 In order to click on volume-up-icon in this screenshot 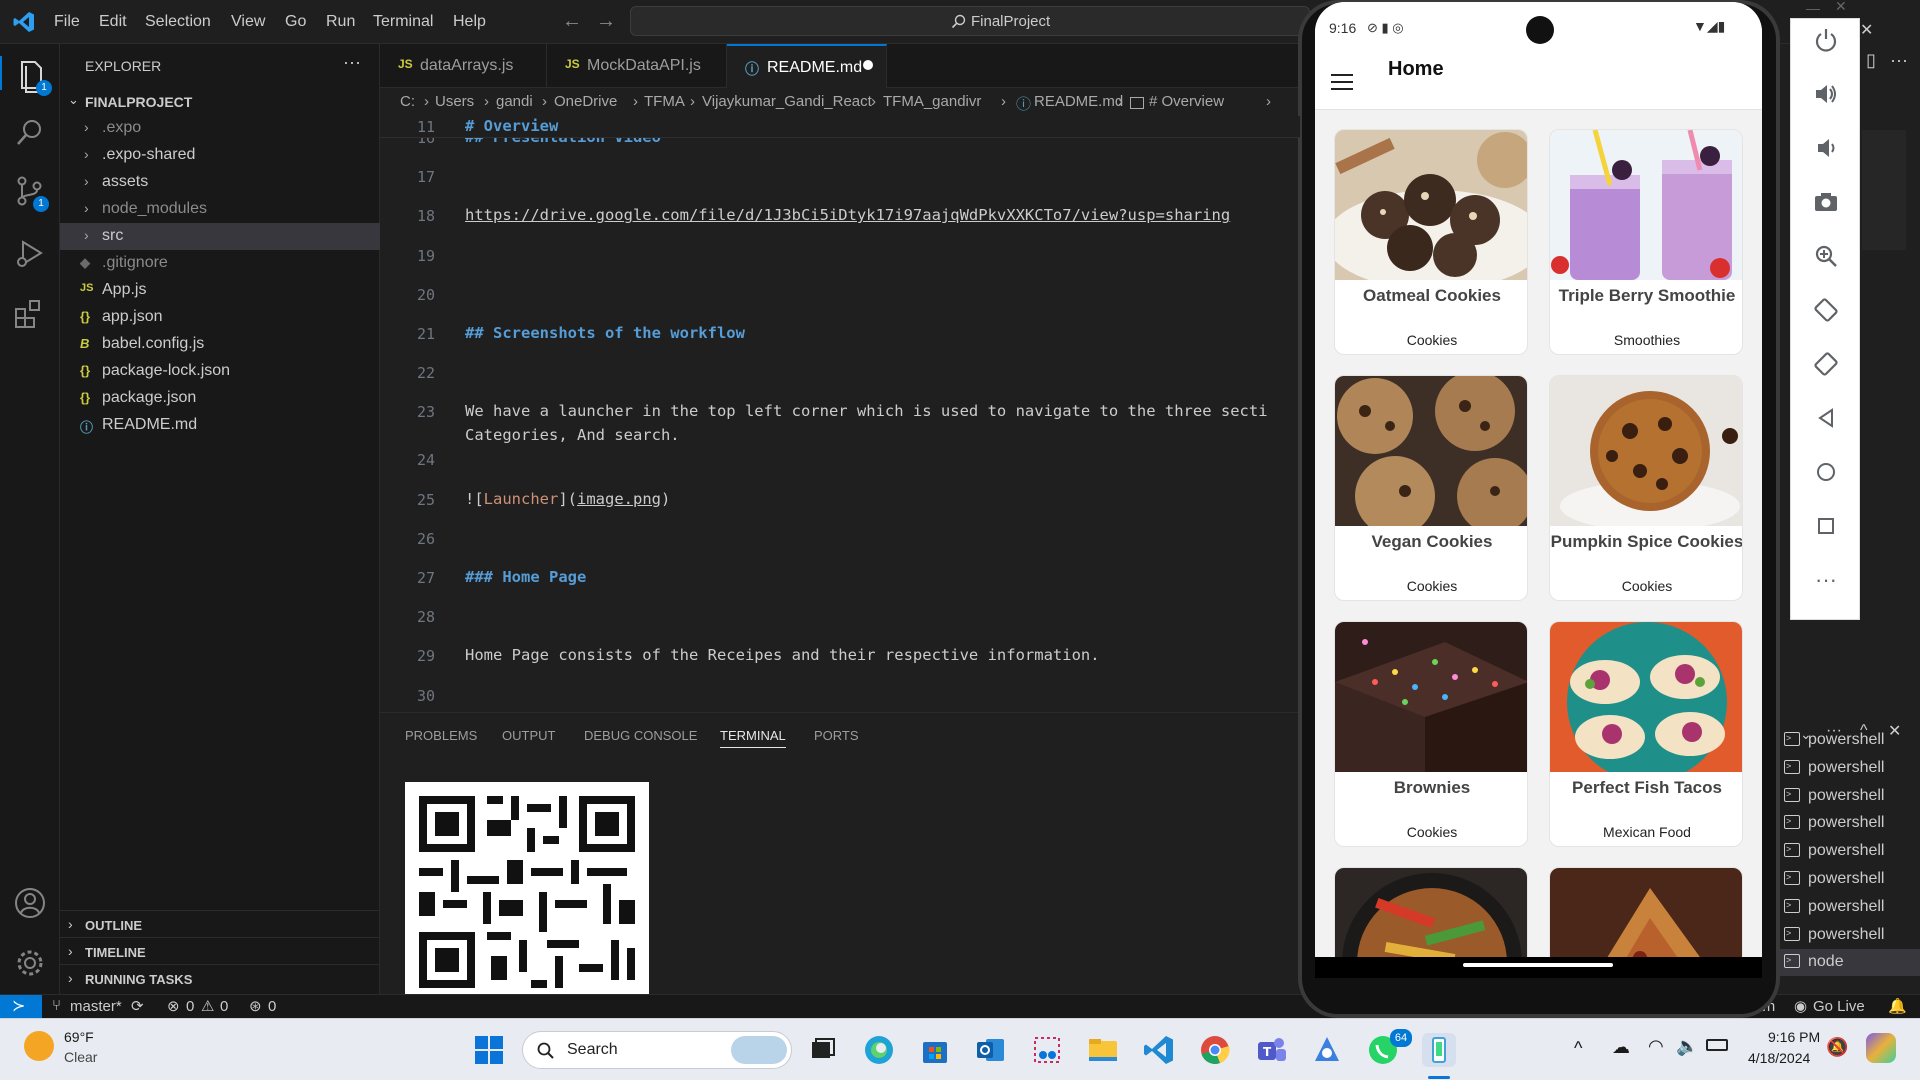, I will do `click(1826, 94)`.